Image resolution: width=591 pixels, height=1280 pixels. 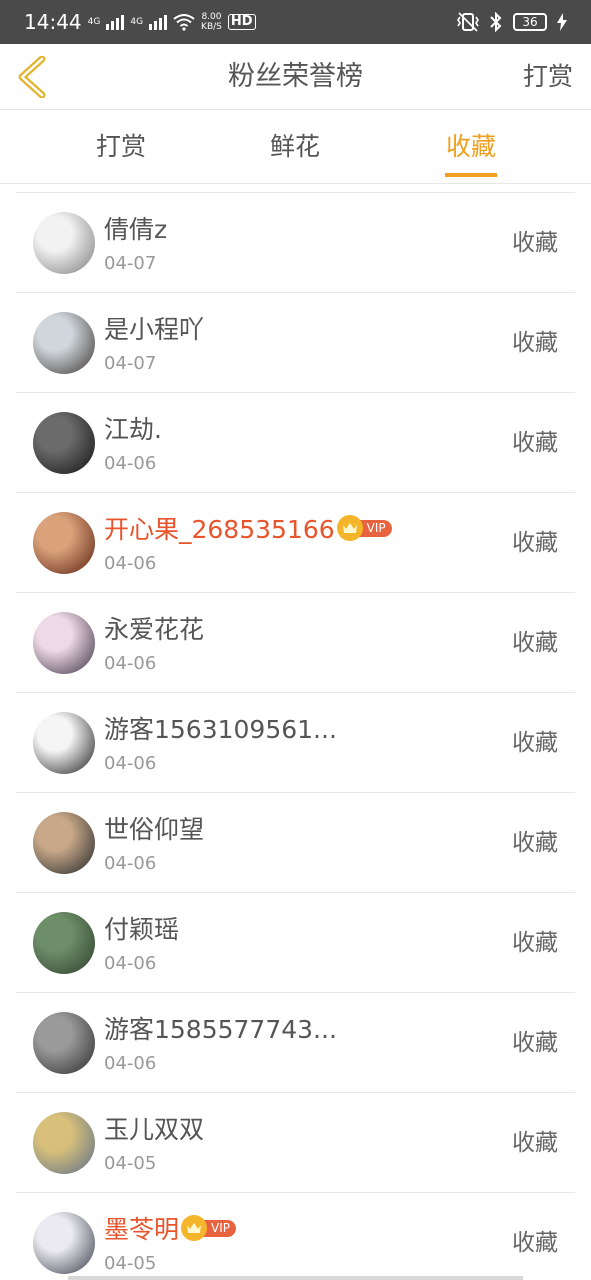 I want to click on list-item: 游客1563109561... 04-06 收藏, so click(x=295, y=743).